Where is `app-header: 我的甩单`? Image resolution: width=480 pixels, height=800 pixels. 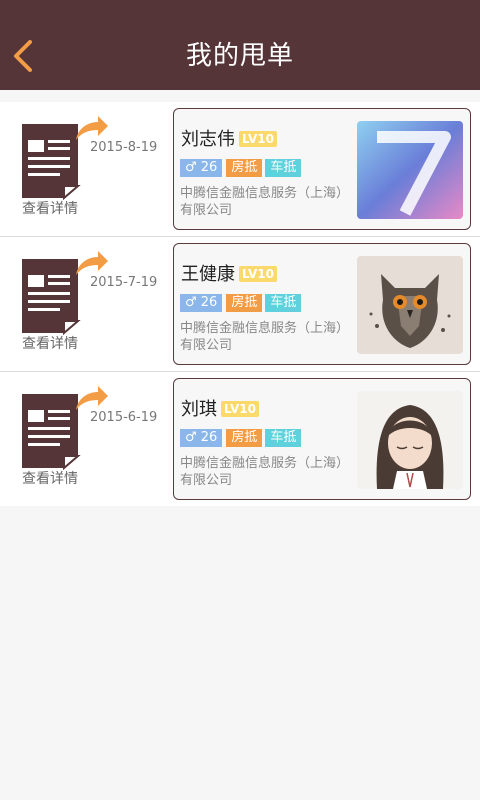
app-header: 我的甩单 is located at coordinates (240, 45).